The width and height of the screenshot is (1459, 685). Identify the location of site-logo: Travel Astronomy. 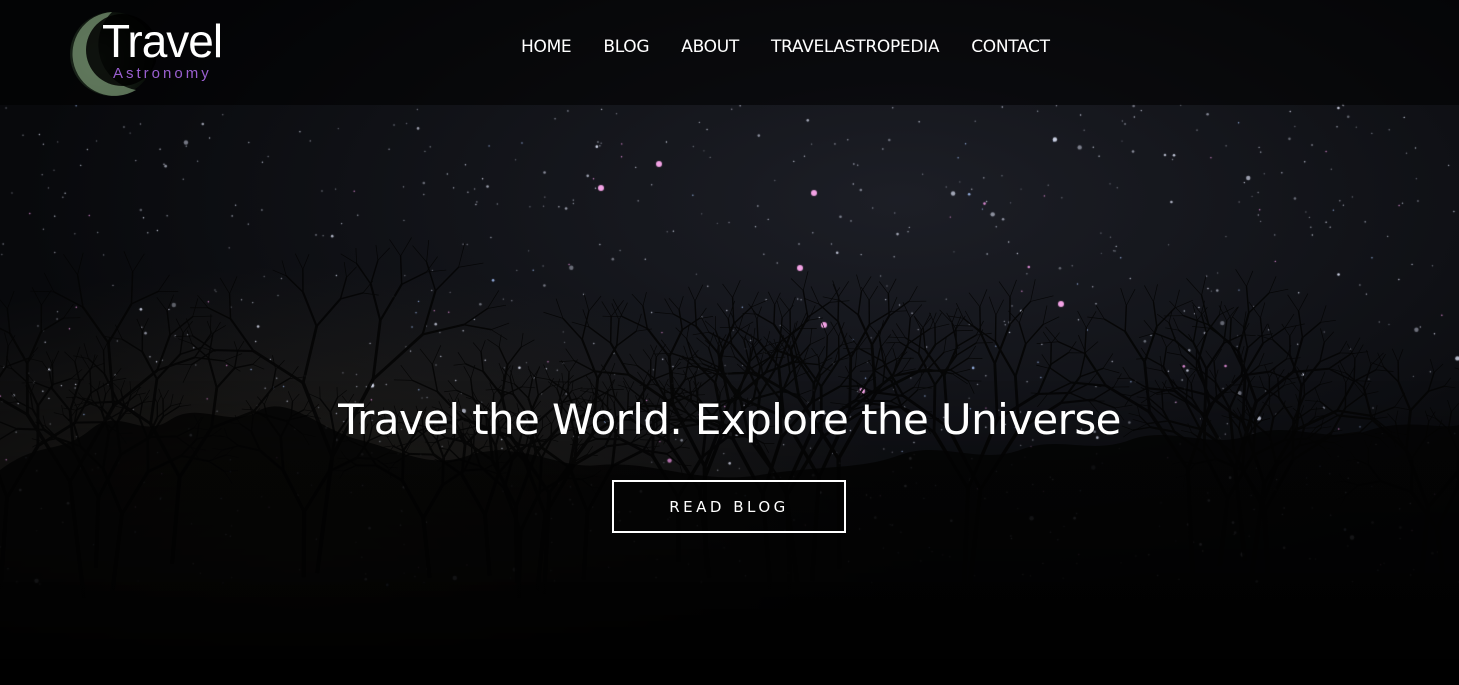
(161, 55).